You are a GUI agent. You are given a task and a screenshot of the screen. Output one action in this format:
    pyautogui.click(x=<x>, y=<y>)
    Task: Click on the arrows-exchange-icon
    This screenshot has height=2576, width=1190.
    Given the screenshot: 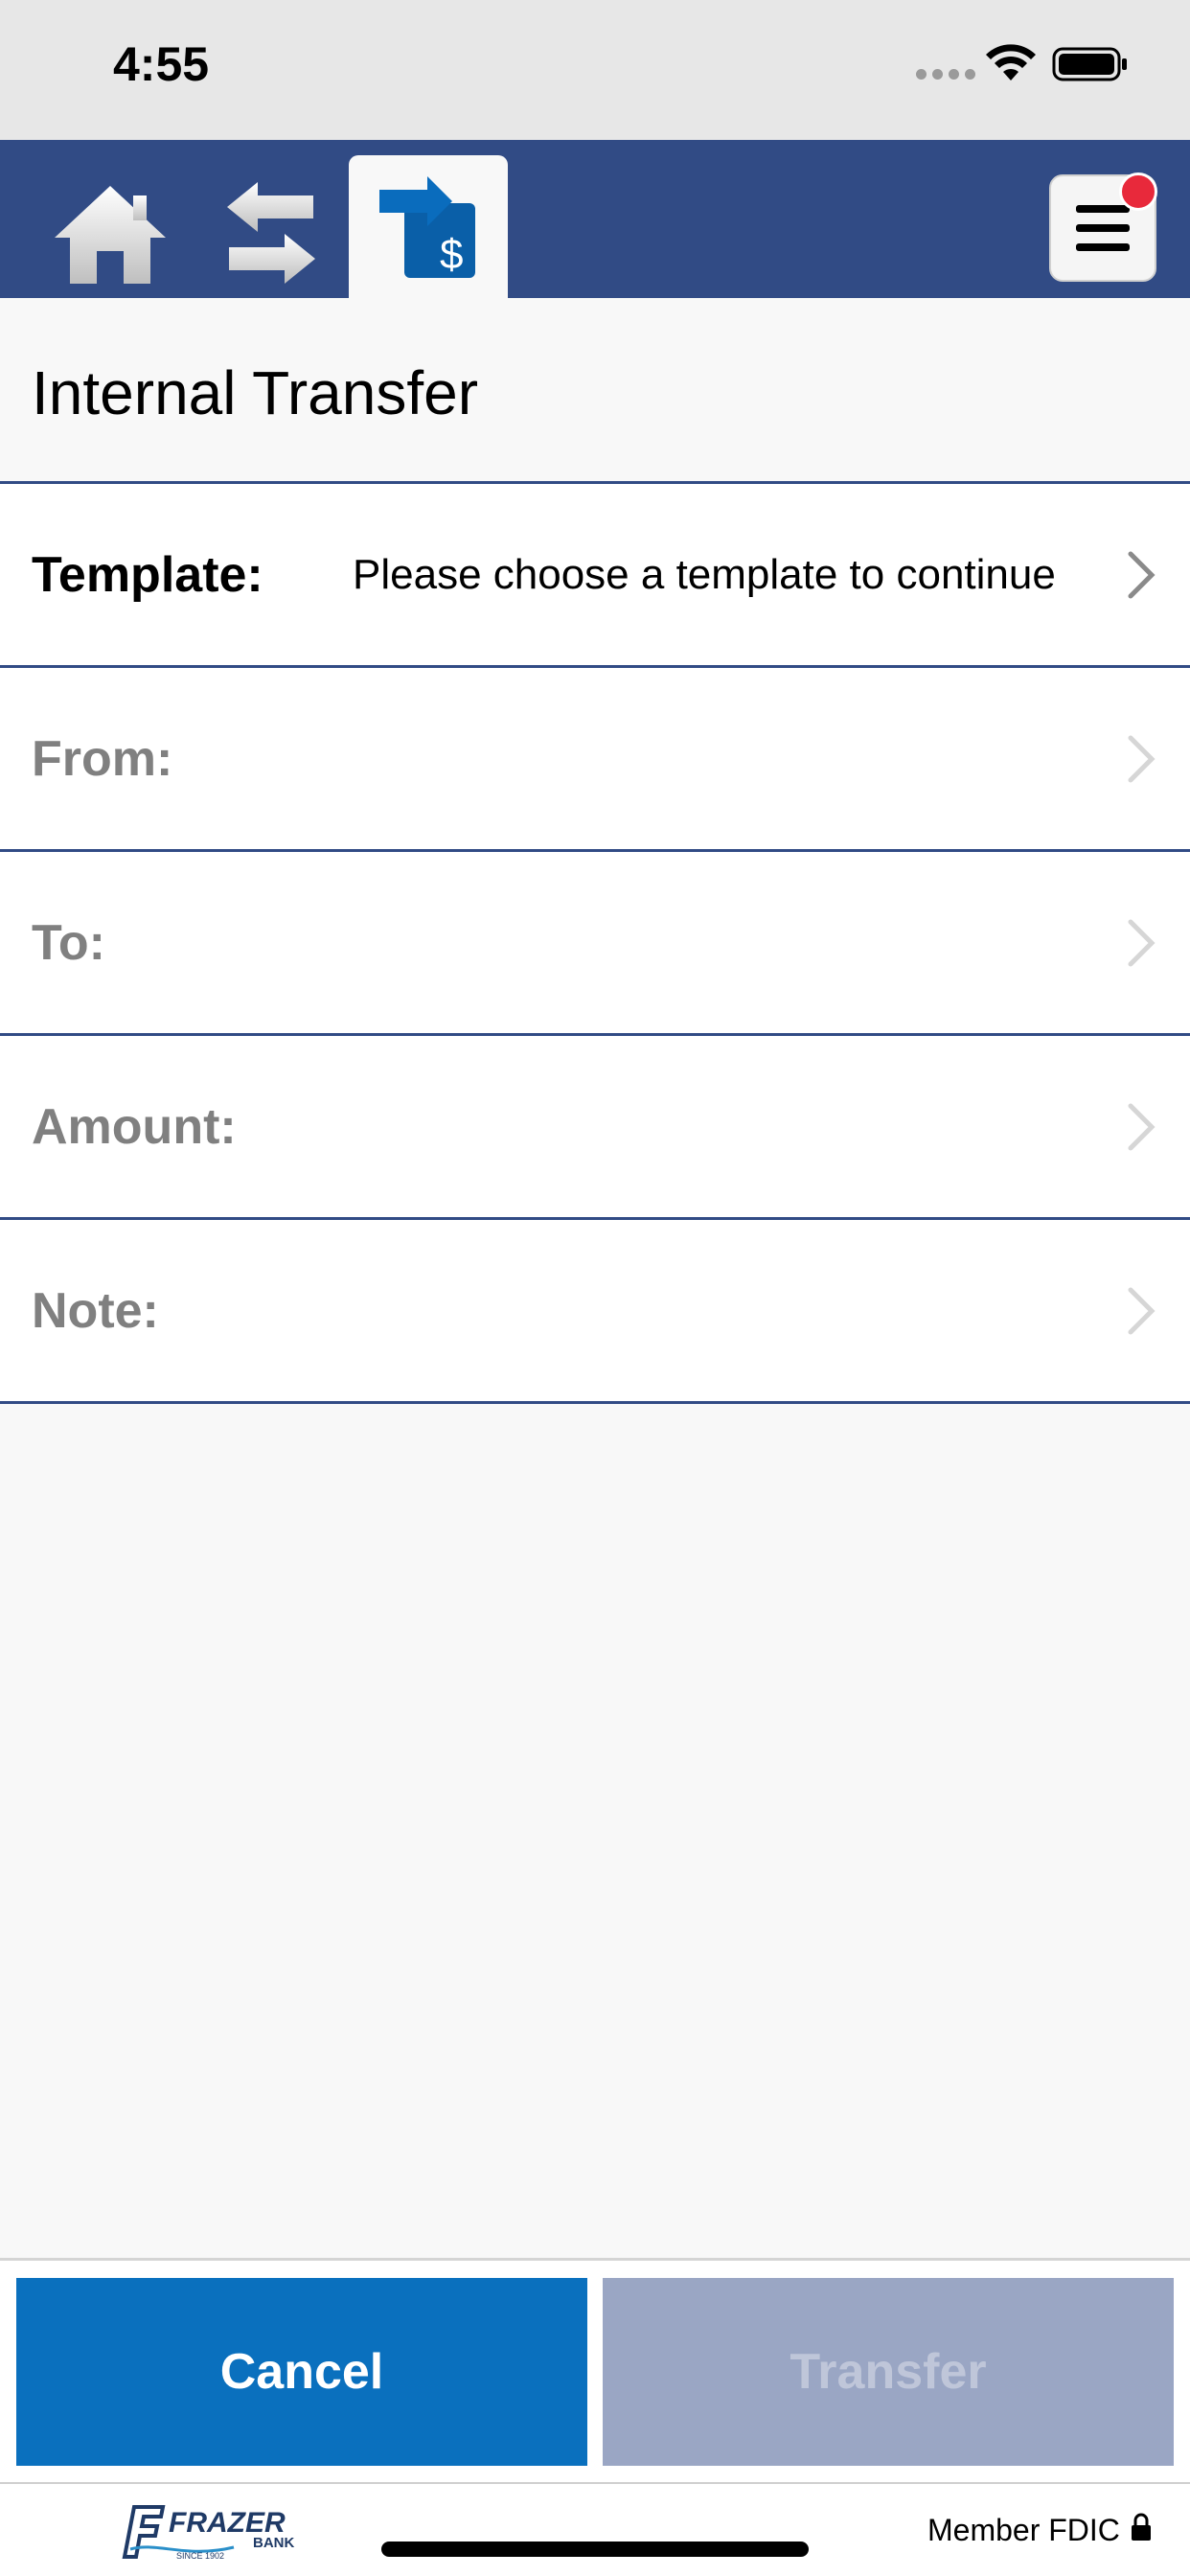 What is the action you would take?
    pyautogui.click(x=271, y=233)
    